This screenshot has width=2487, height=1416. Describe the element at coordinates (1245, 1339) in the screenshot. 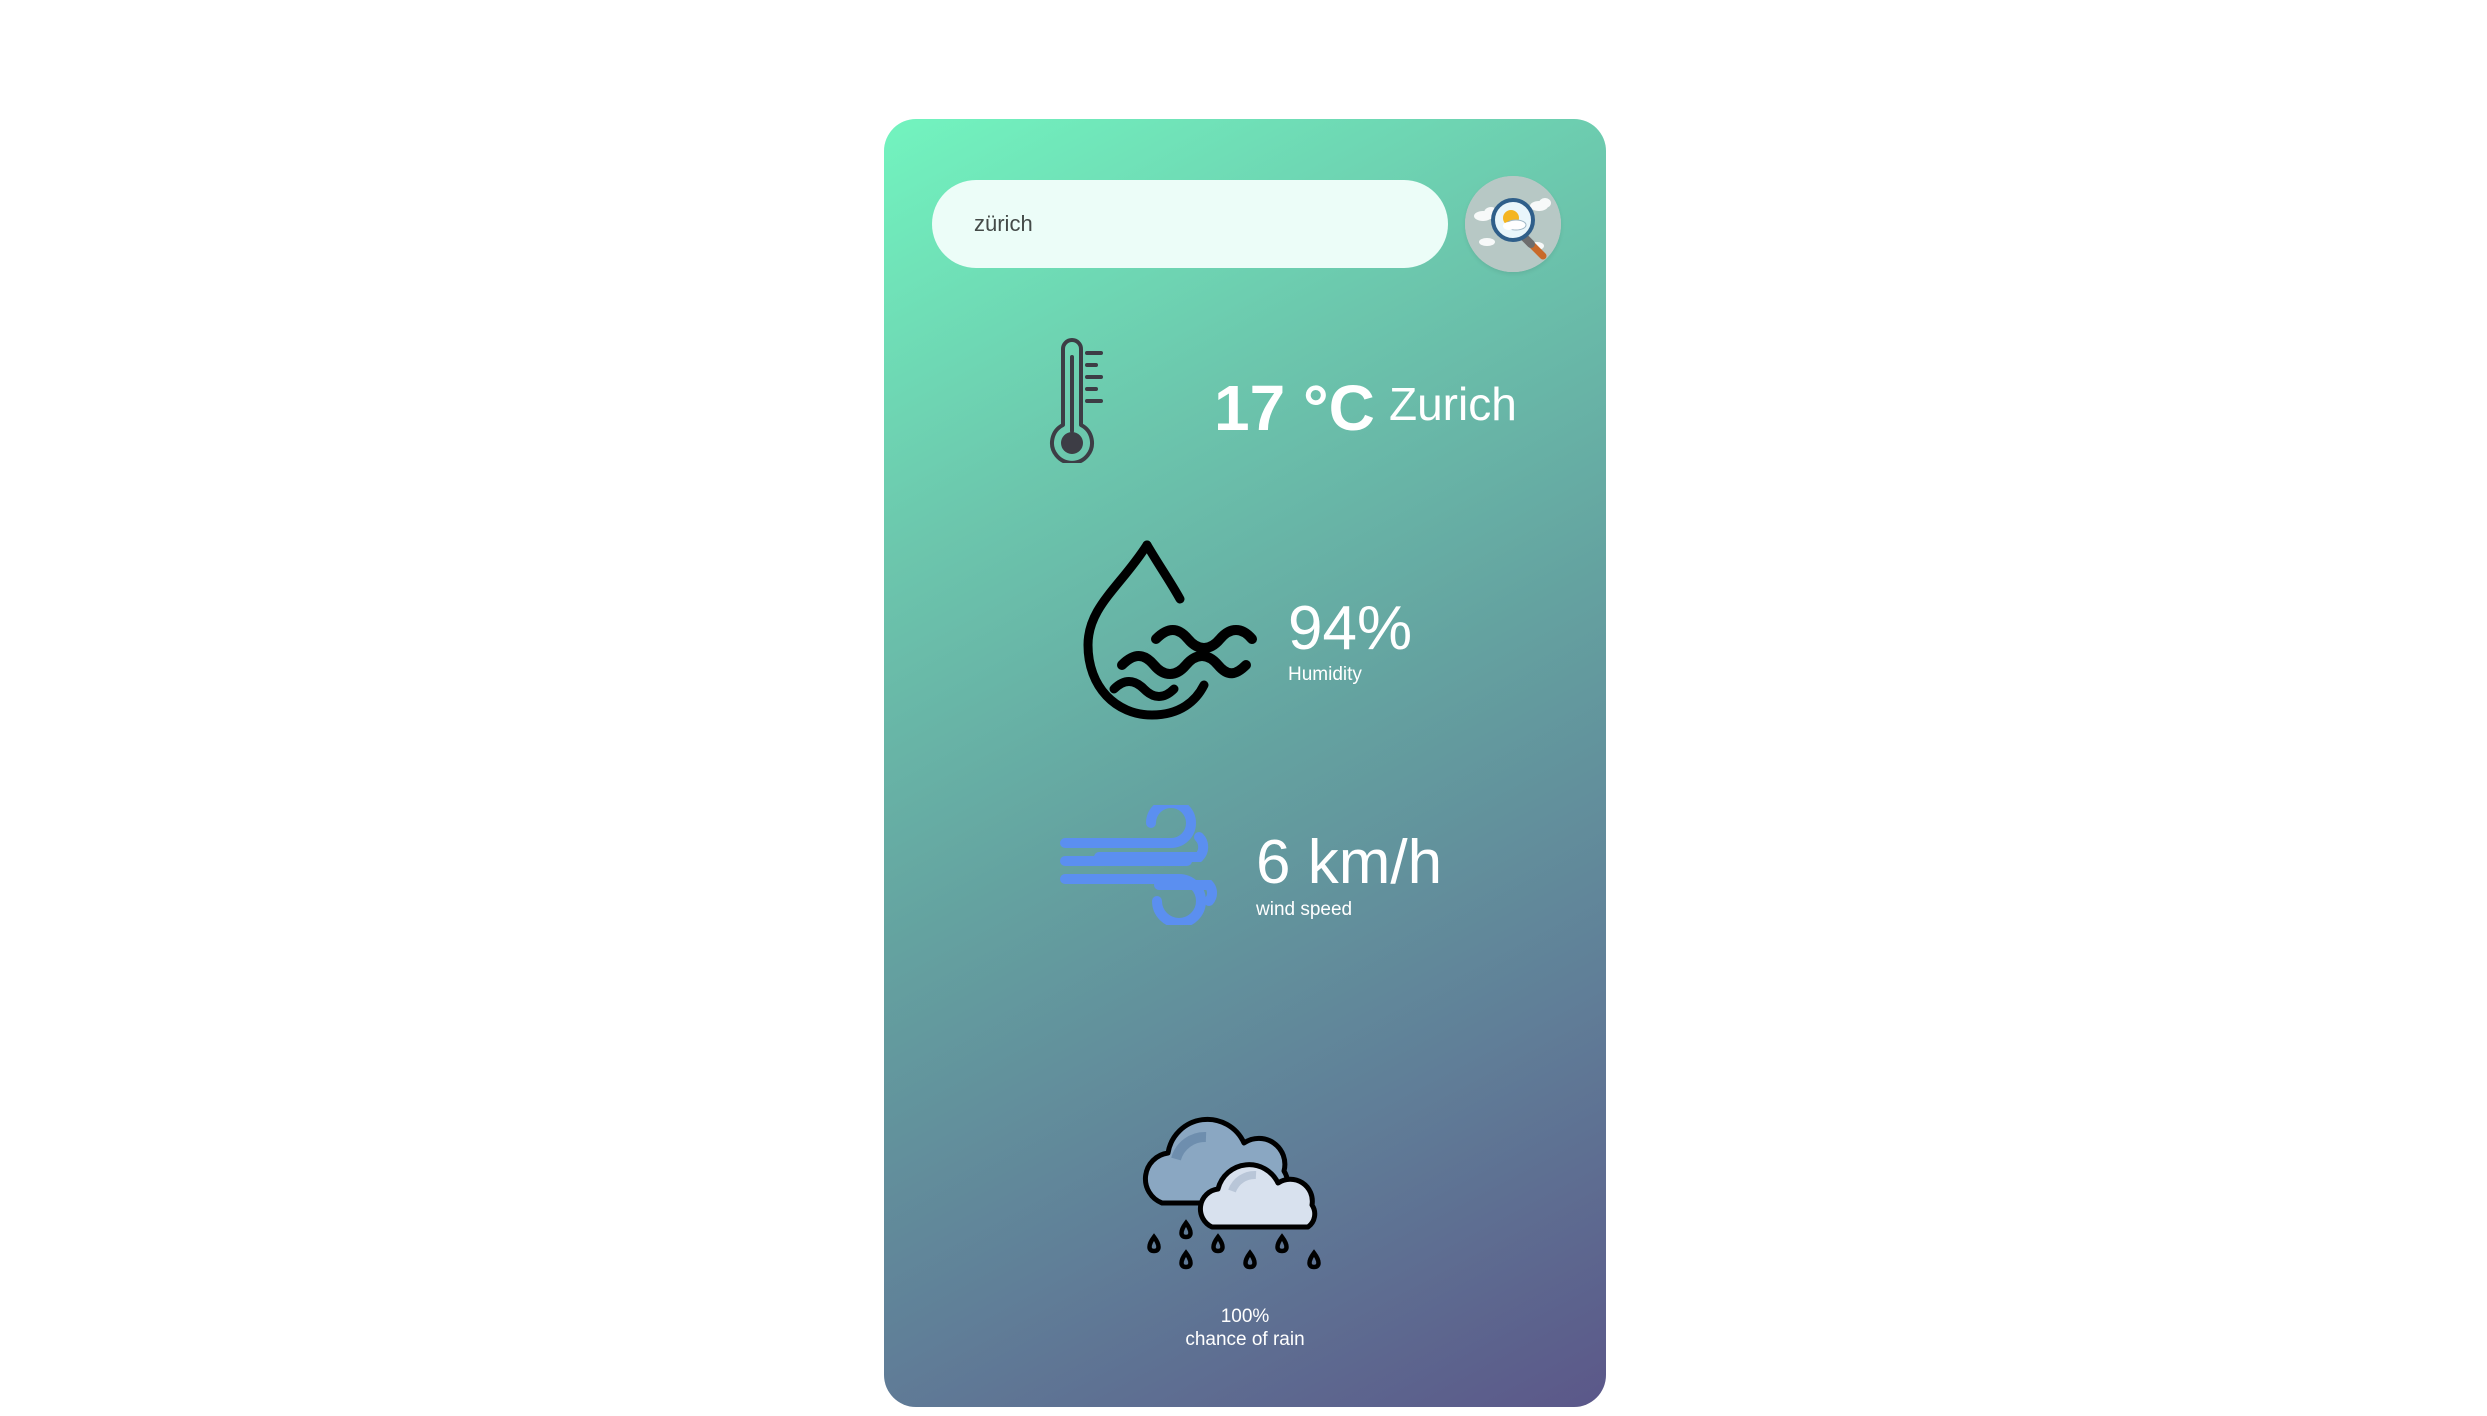

I see `rain-chance-label: chance of rain` at that location.